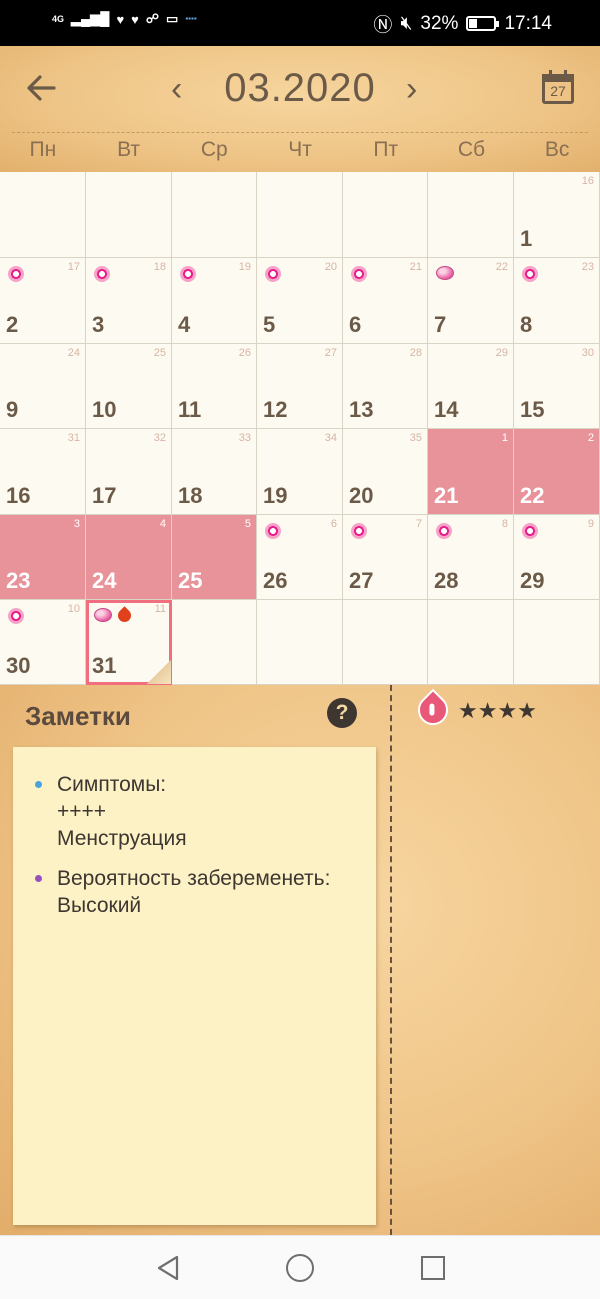 The width and height of the screenshot is (600, 1299). Describe the element at coordinates (385, 557) in the screenshot. I see `day-cell: 7 27` at that location.